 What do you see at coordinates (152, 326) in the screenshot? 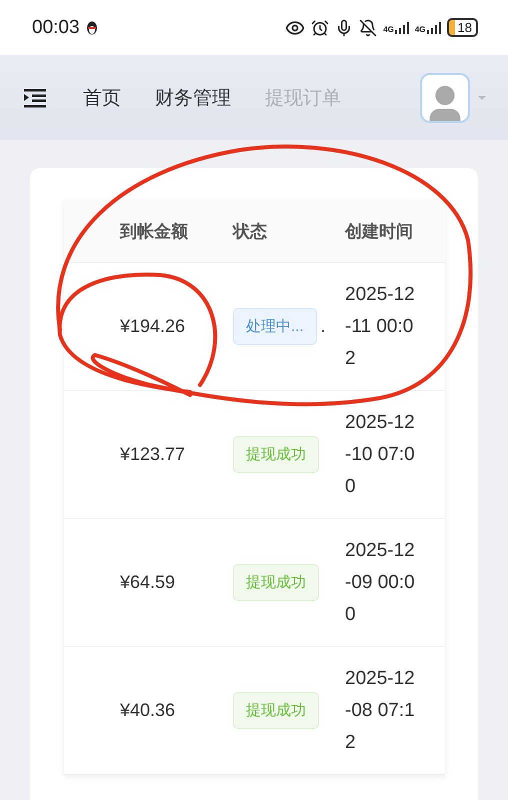
I see `amount-cell-text: ¥194.26` at bounding box center [152, 326].